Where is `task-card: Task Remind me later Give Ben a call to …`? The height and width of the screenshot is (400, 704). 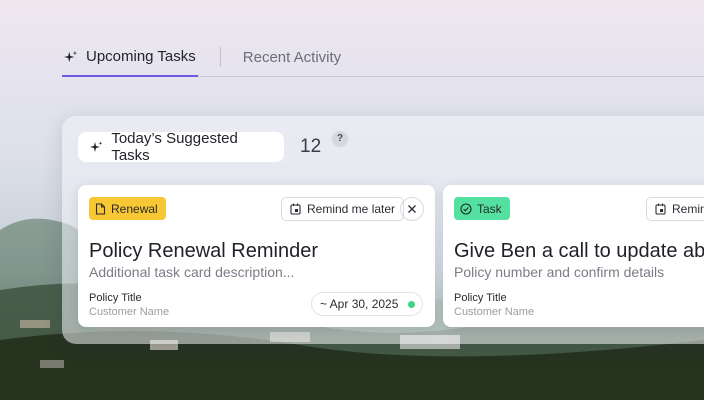
task-card: Task Remind me later Give Ben a call to … is located at coordinates (573, 256).